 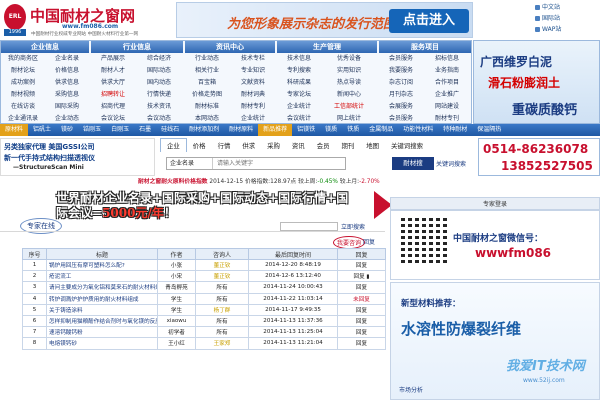 What do you see at coordinates (67, 95) in the screenshot?
I see `nav-link: 采购信息` at bounding box center [67, 95].